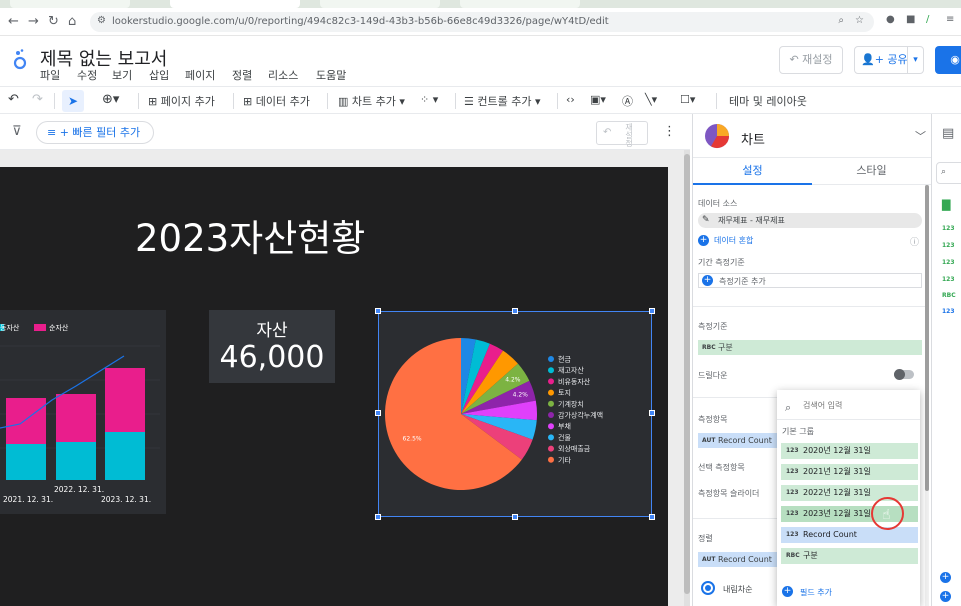 The image size is (961, 606). I want to click on add-date-dimension-button: + 측정기준 추가, so click(810, 280).